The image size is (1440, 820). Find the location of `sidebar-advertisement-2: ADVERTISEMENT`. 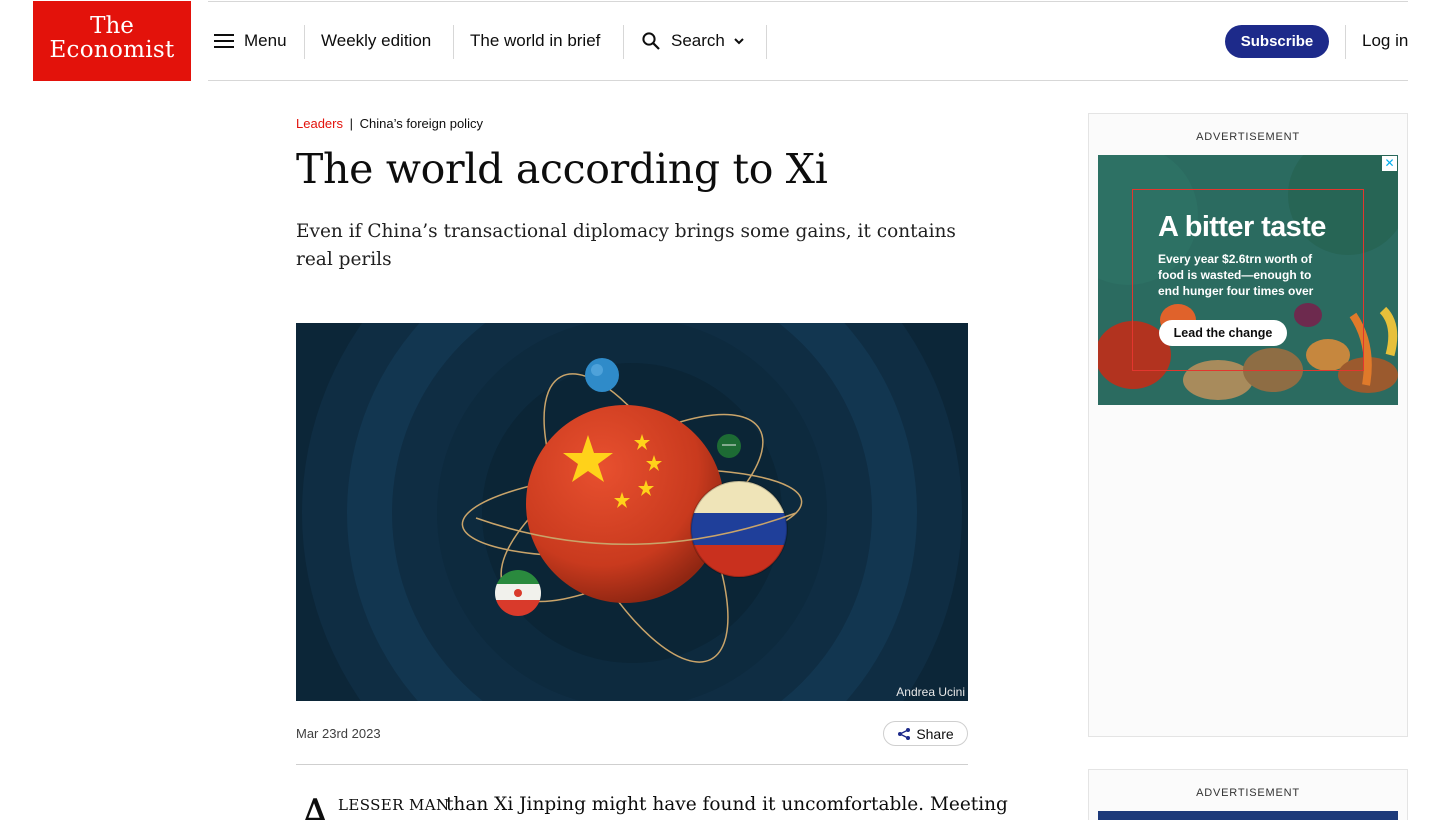

sidebar-advertisement-2: ADVERTISEMENT is located at coordinates (1248, 794).